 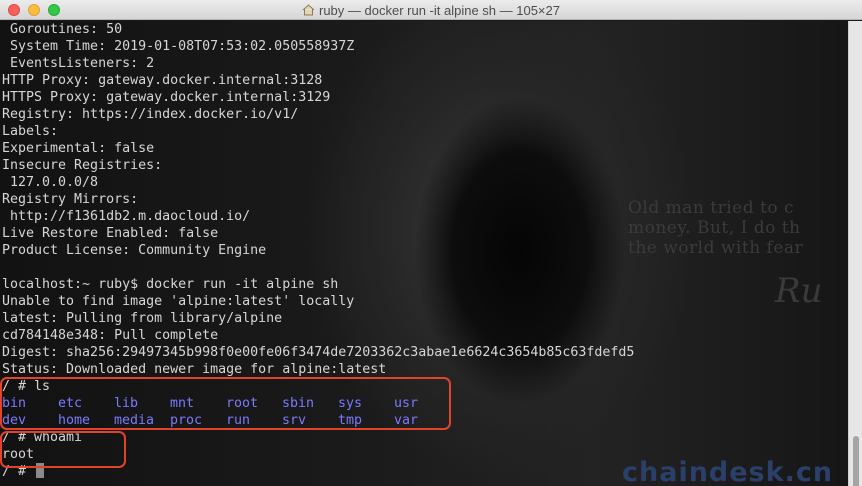 I want to click on terminal-line: cd784148e348: Pull complete, so click(x=110, y=335).